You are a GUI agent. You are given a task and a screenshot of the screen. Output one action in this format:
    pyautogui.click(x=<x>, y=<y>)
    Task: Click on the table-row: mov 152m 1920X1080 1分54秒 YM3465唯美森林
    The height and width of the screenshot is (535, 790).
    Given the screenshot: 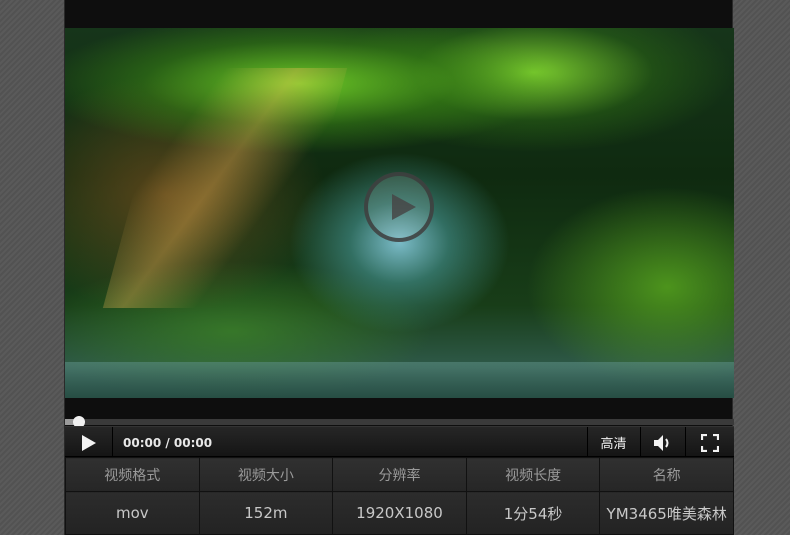 What is the action you would take?
    pyautogui.click(x=399, y=513)
    